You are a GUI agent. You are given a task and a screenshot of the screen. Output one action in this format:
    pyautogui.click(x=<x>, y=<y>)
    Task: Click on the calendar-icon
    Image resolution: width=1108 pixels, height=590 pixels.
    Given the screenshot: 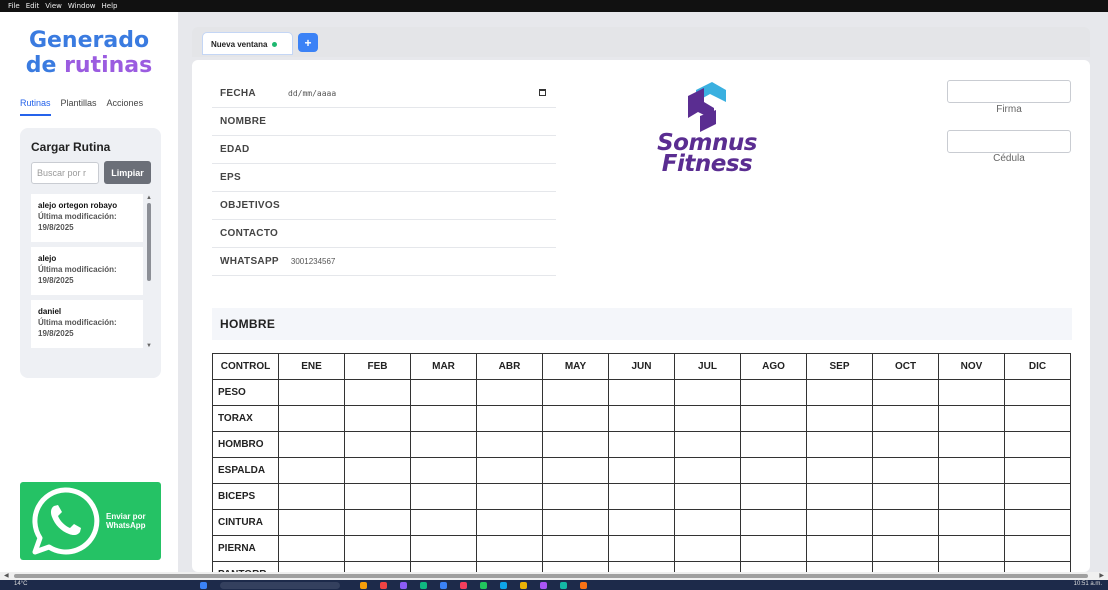 What is the action you would take?
    pyautogui.click(x=542, y=92)
    